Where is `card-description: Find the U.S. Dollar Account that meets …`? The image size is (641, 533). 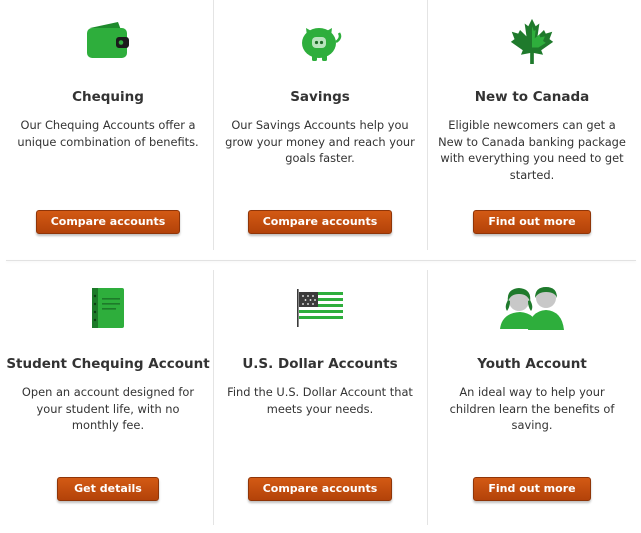
card-description: Find the U.S. Dollar Account that meets … is located at coordinates (320, 400).